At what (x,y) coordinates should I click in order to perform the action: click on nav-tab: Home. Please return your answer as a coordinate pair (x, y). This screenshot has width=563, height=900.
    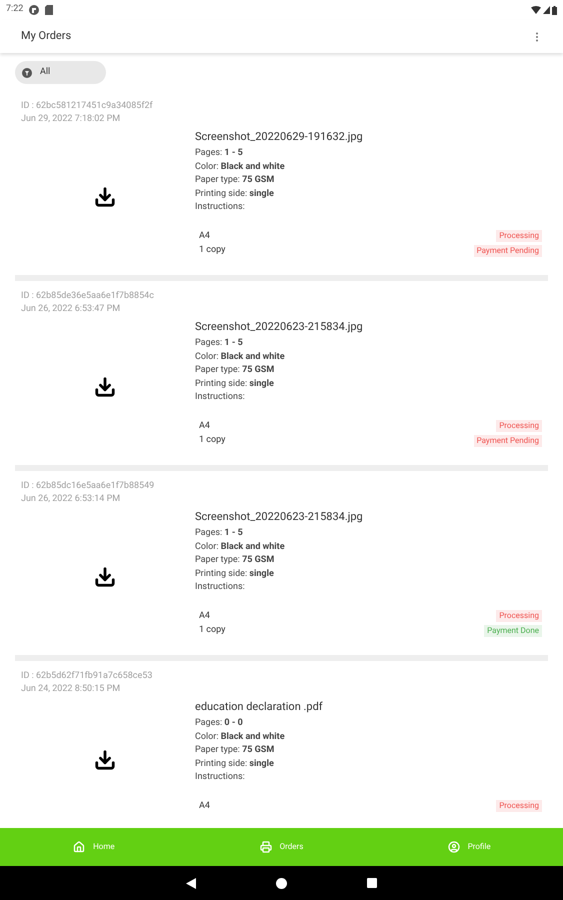
    Looking at the image, I should click on (94, 847).